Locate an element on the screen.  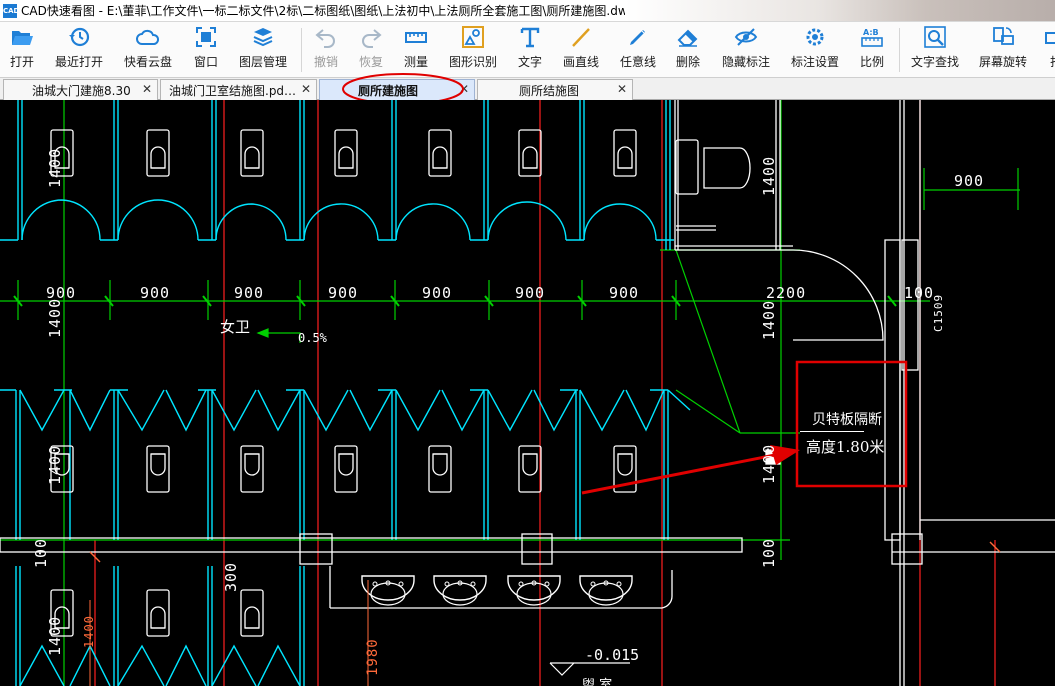
shape-recognition-icon is located at coordinates (473, 37).